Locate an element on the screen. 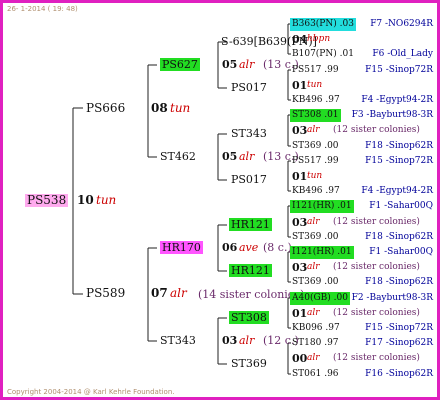 The image size is (440, 400). gen4-id: ST061 .96 is located at coordinates (315, 374).